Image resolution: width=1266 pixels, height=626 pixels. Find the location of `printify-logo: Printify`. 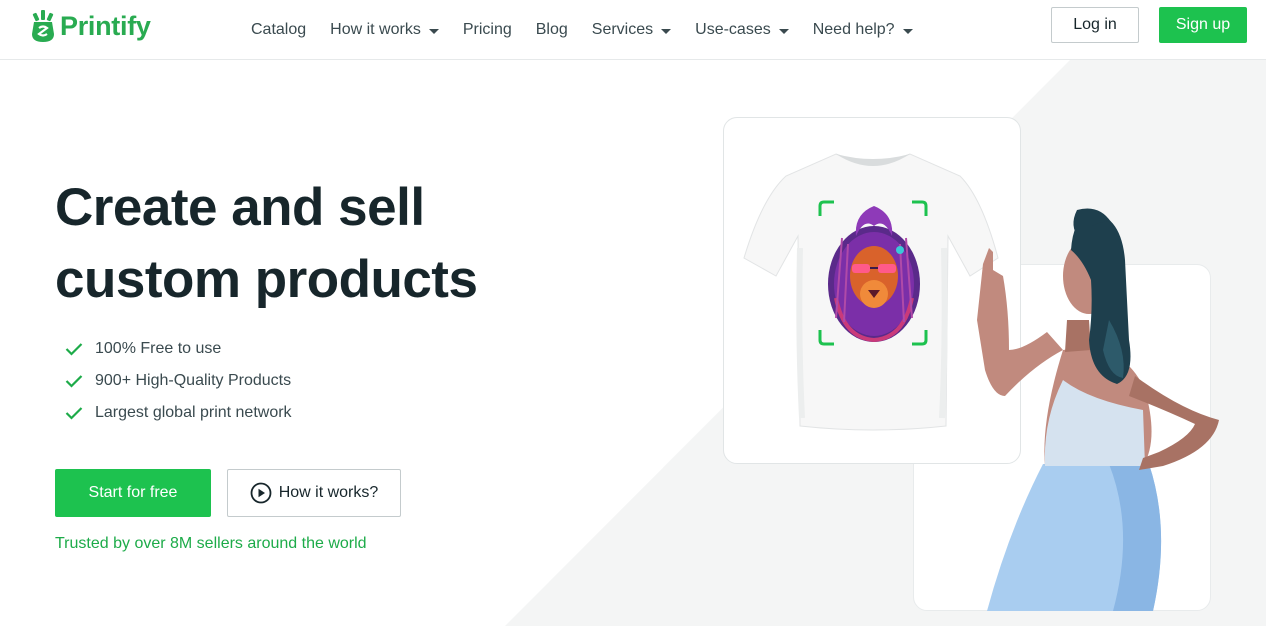

printify-logo: Printify is located at coordinates (90, 26).